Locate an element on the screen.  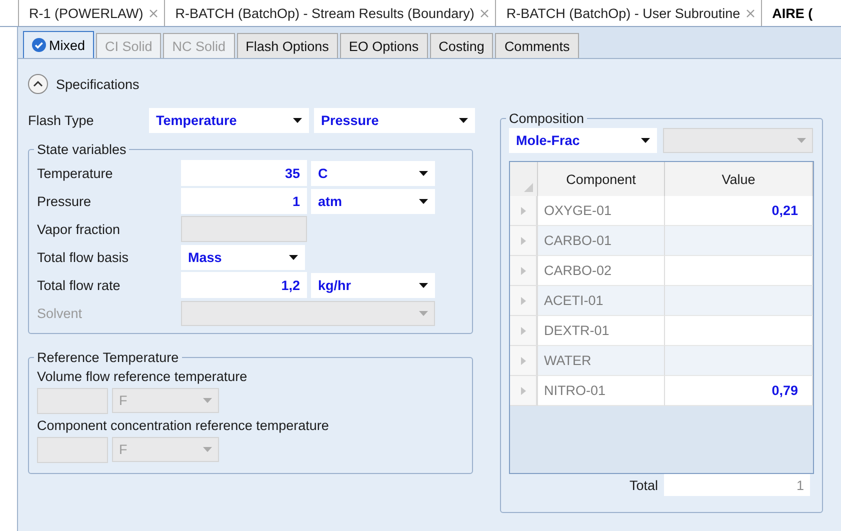
field-label: Component concentration reference temperature is located at coordinates (183, 425).